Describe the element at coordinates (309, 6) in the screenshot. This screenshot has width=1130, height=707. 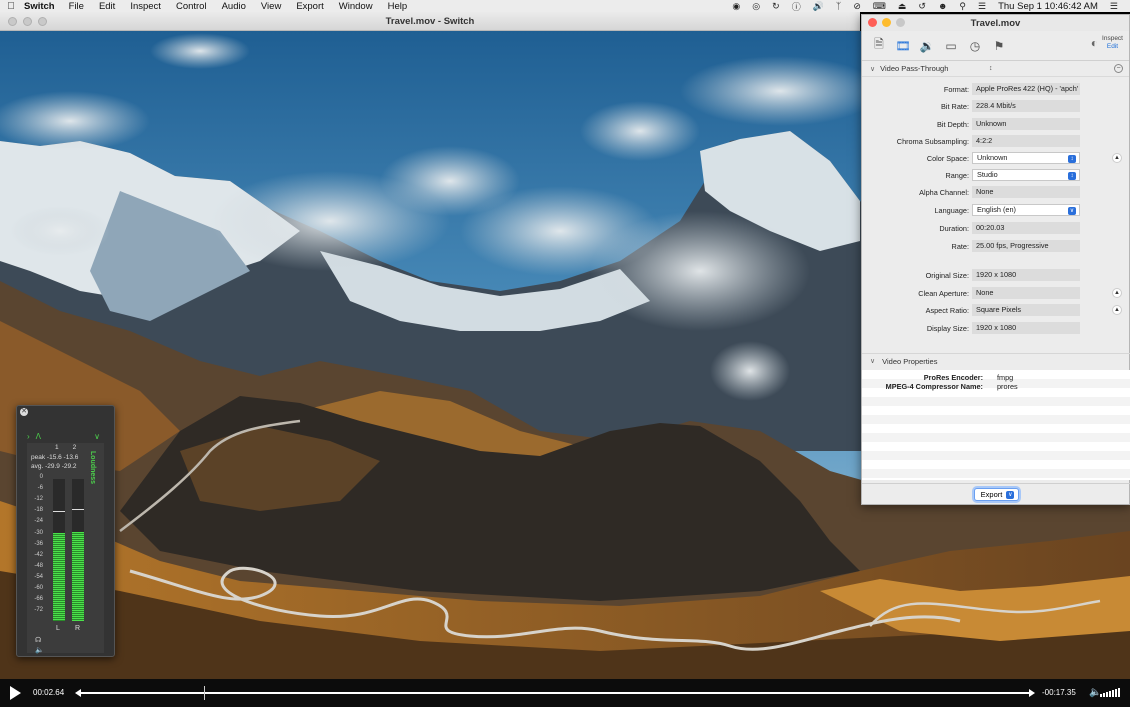
I see `menu-export: Export` at that location.